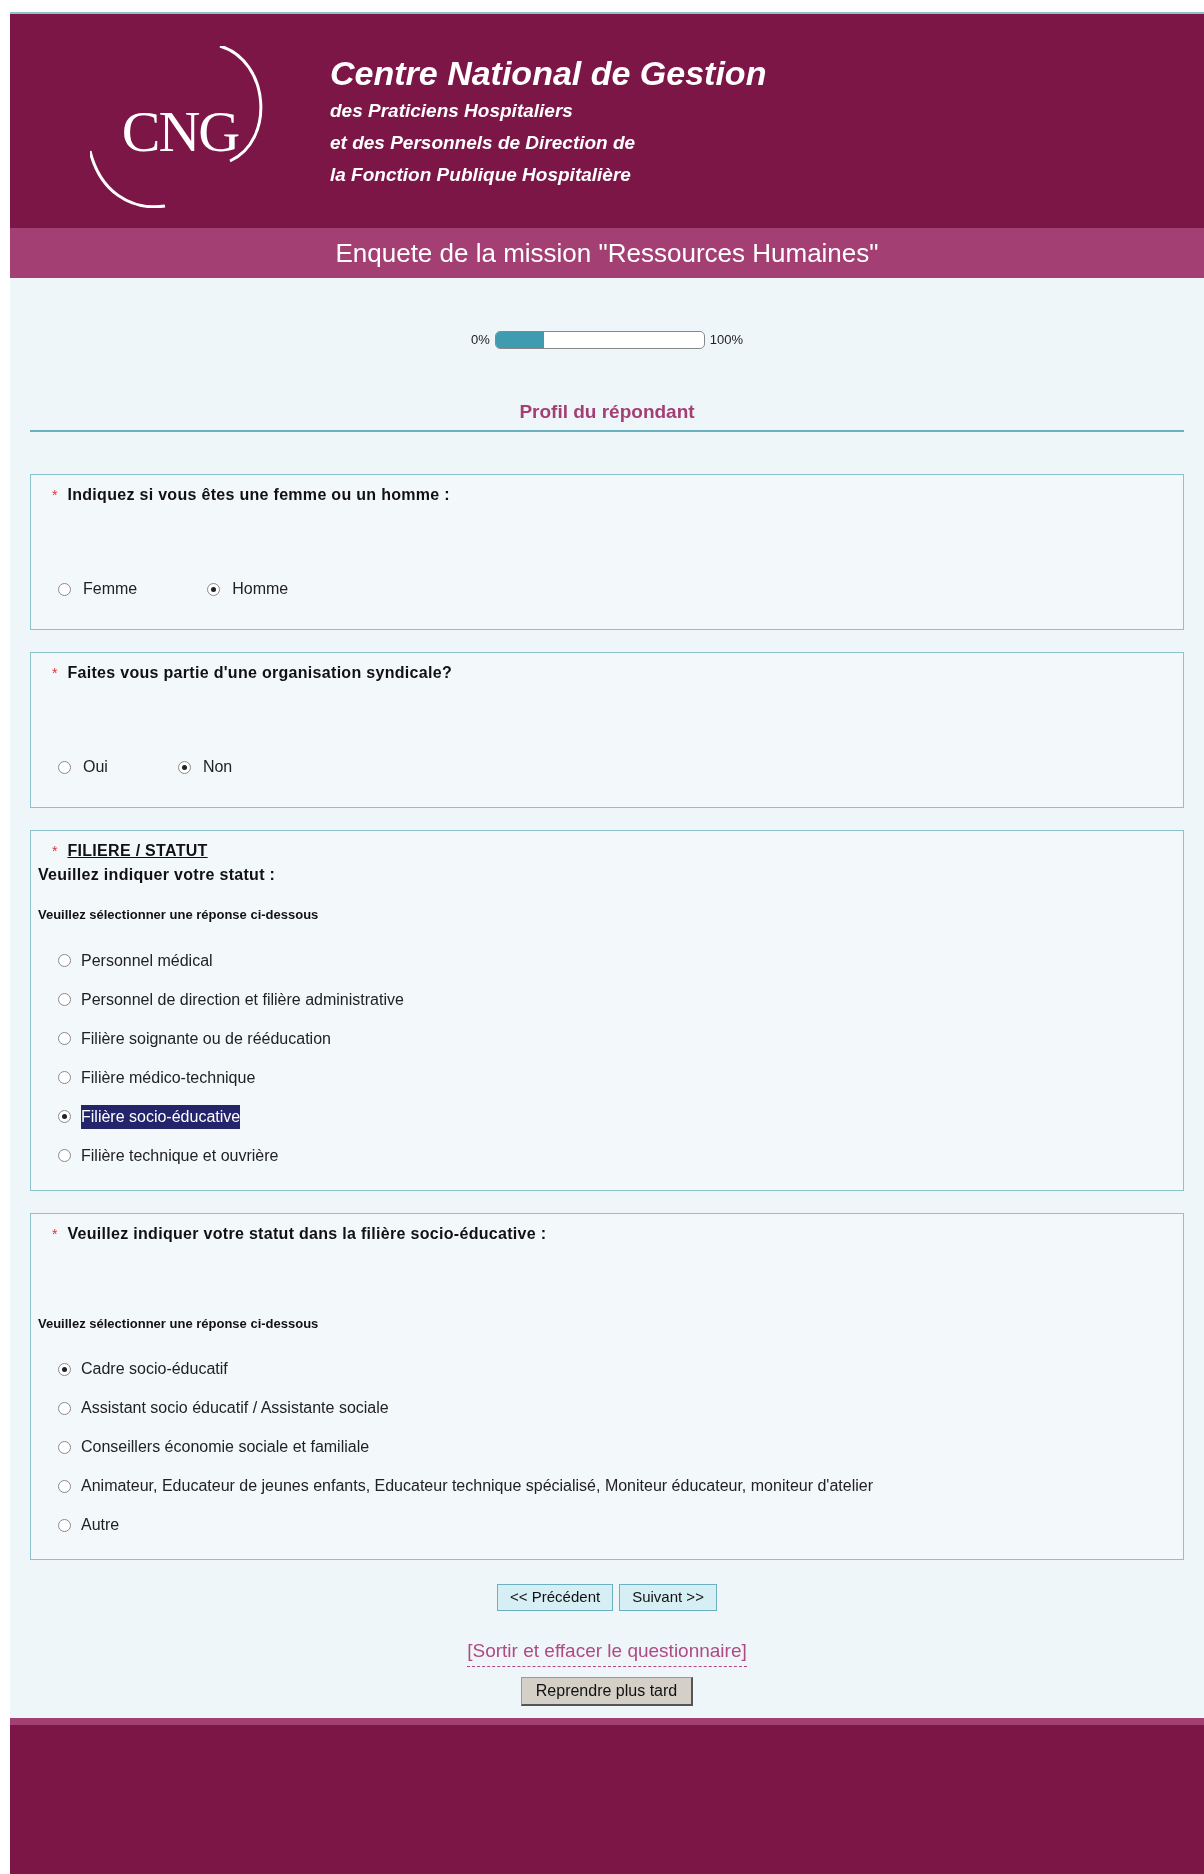 This screenshot has width=1204, height=1874. What do you see at coordinates (260, 589) in the screenshot?
I see `option-label: Homme` at bounding box center [260, 589].